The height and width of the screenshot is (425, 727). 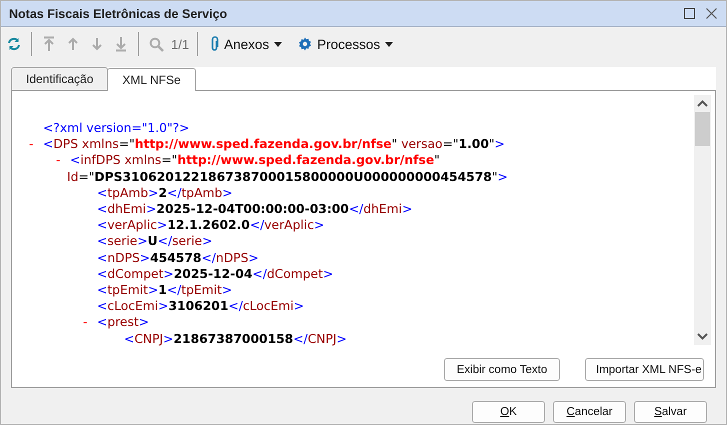 I want to click on arrow-up-icon, so click(x=73, y=44).